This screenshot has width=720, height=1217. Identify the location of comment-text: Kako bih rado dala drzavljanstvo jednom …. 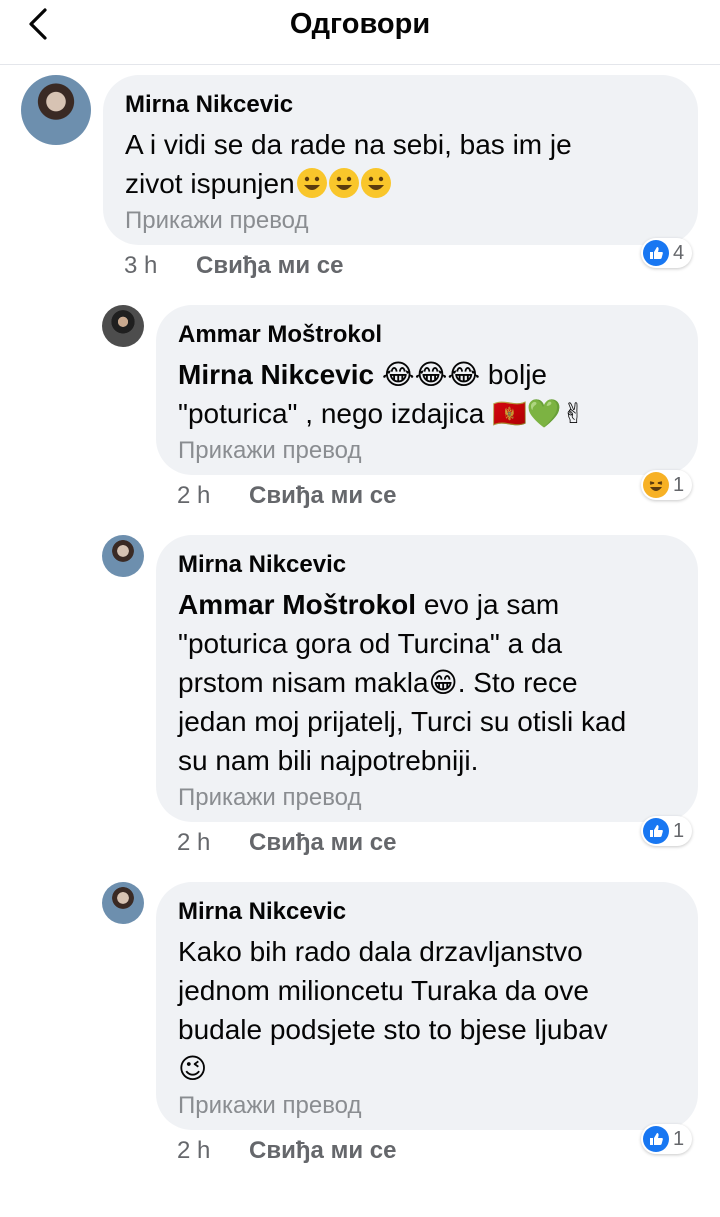
(428, 1010).